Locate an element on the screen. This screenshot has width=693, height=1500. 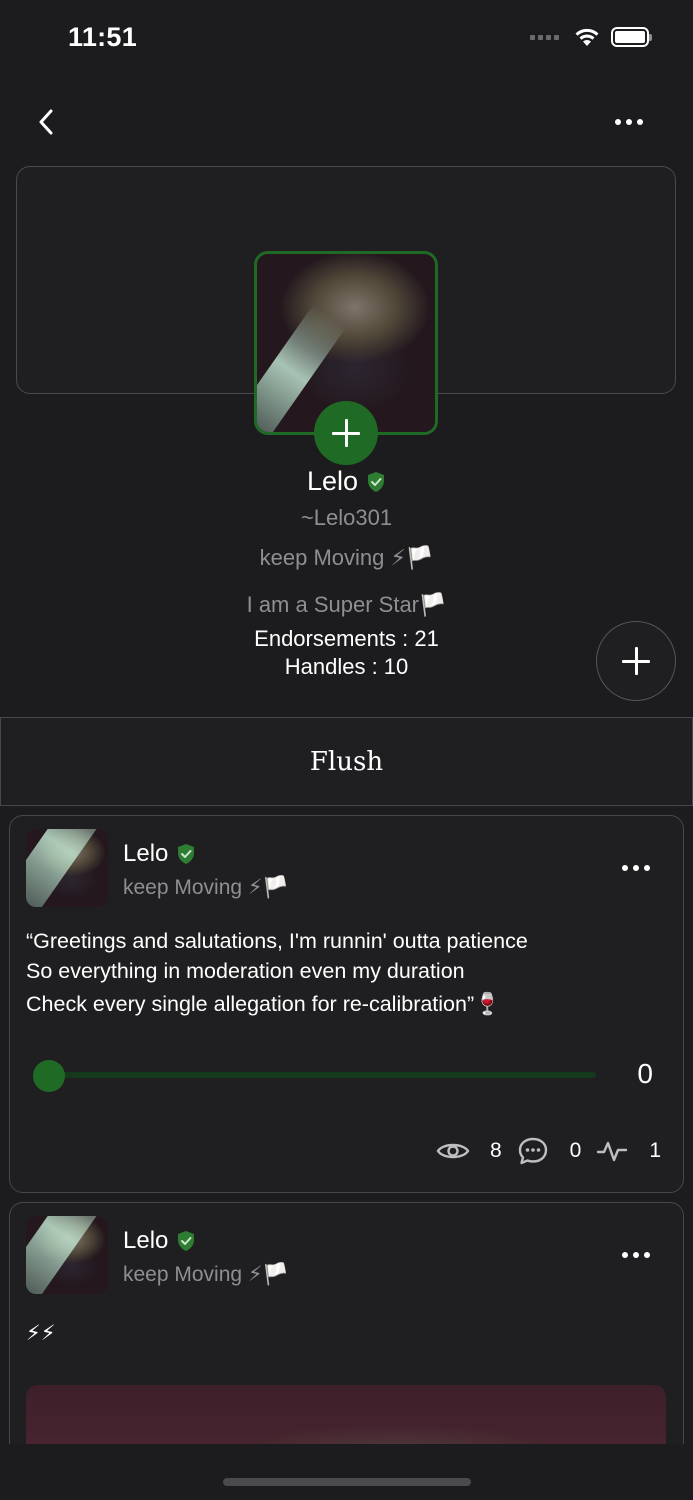
status-icons is located at coordinates (591, 37).